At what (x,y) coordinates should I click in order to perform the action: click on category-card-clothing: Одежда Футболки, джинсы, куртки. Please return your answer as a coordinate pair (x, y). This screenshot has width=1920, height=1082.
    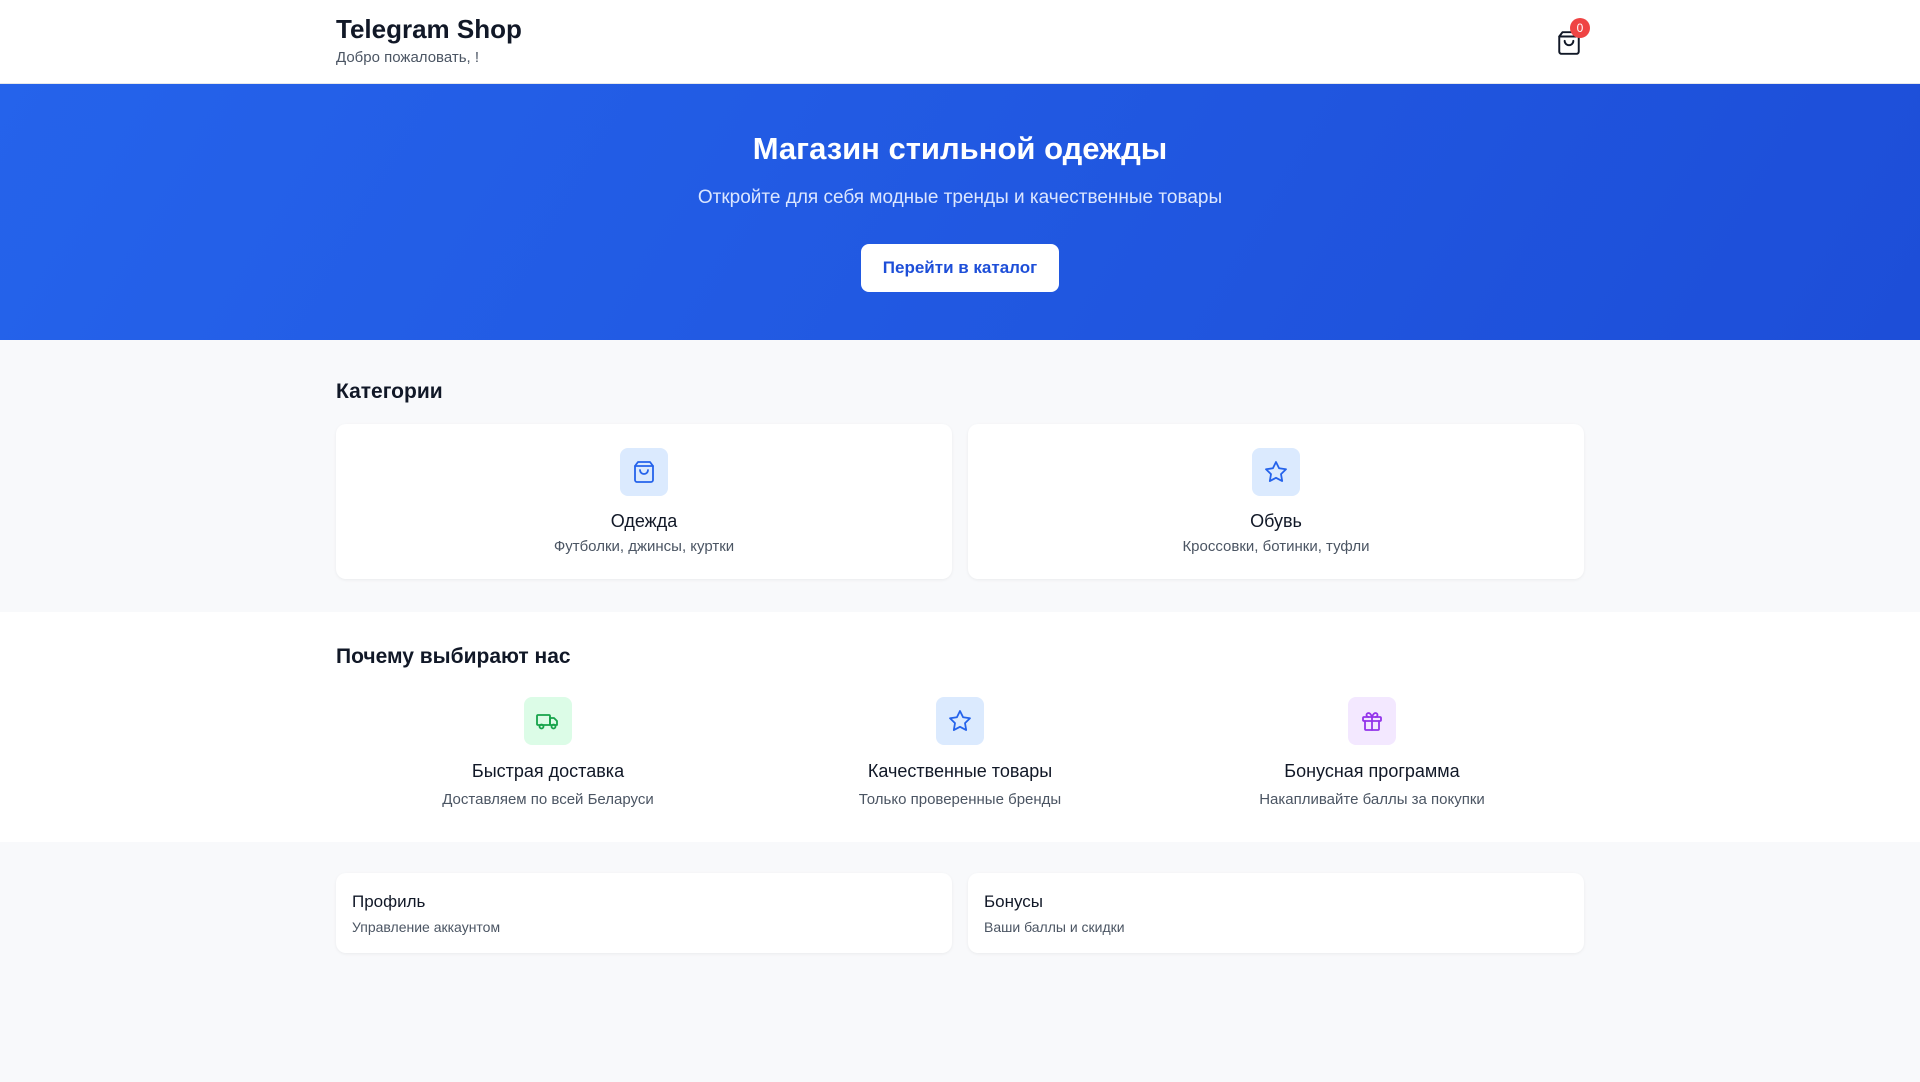
    Looking at the image, I should click on (644, 501).